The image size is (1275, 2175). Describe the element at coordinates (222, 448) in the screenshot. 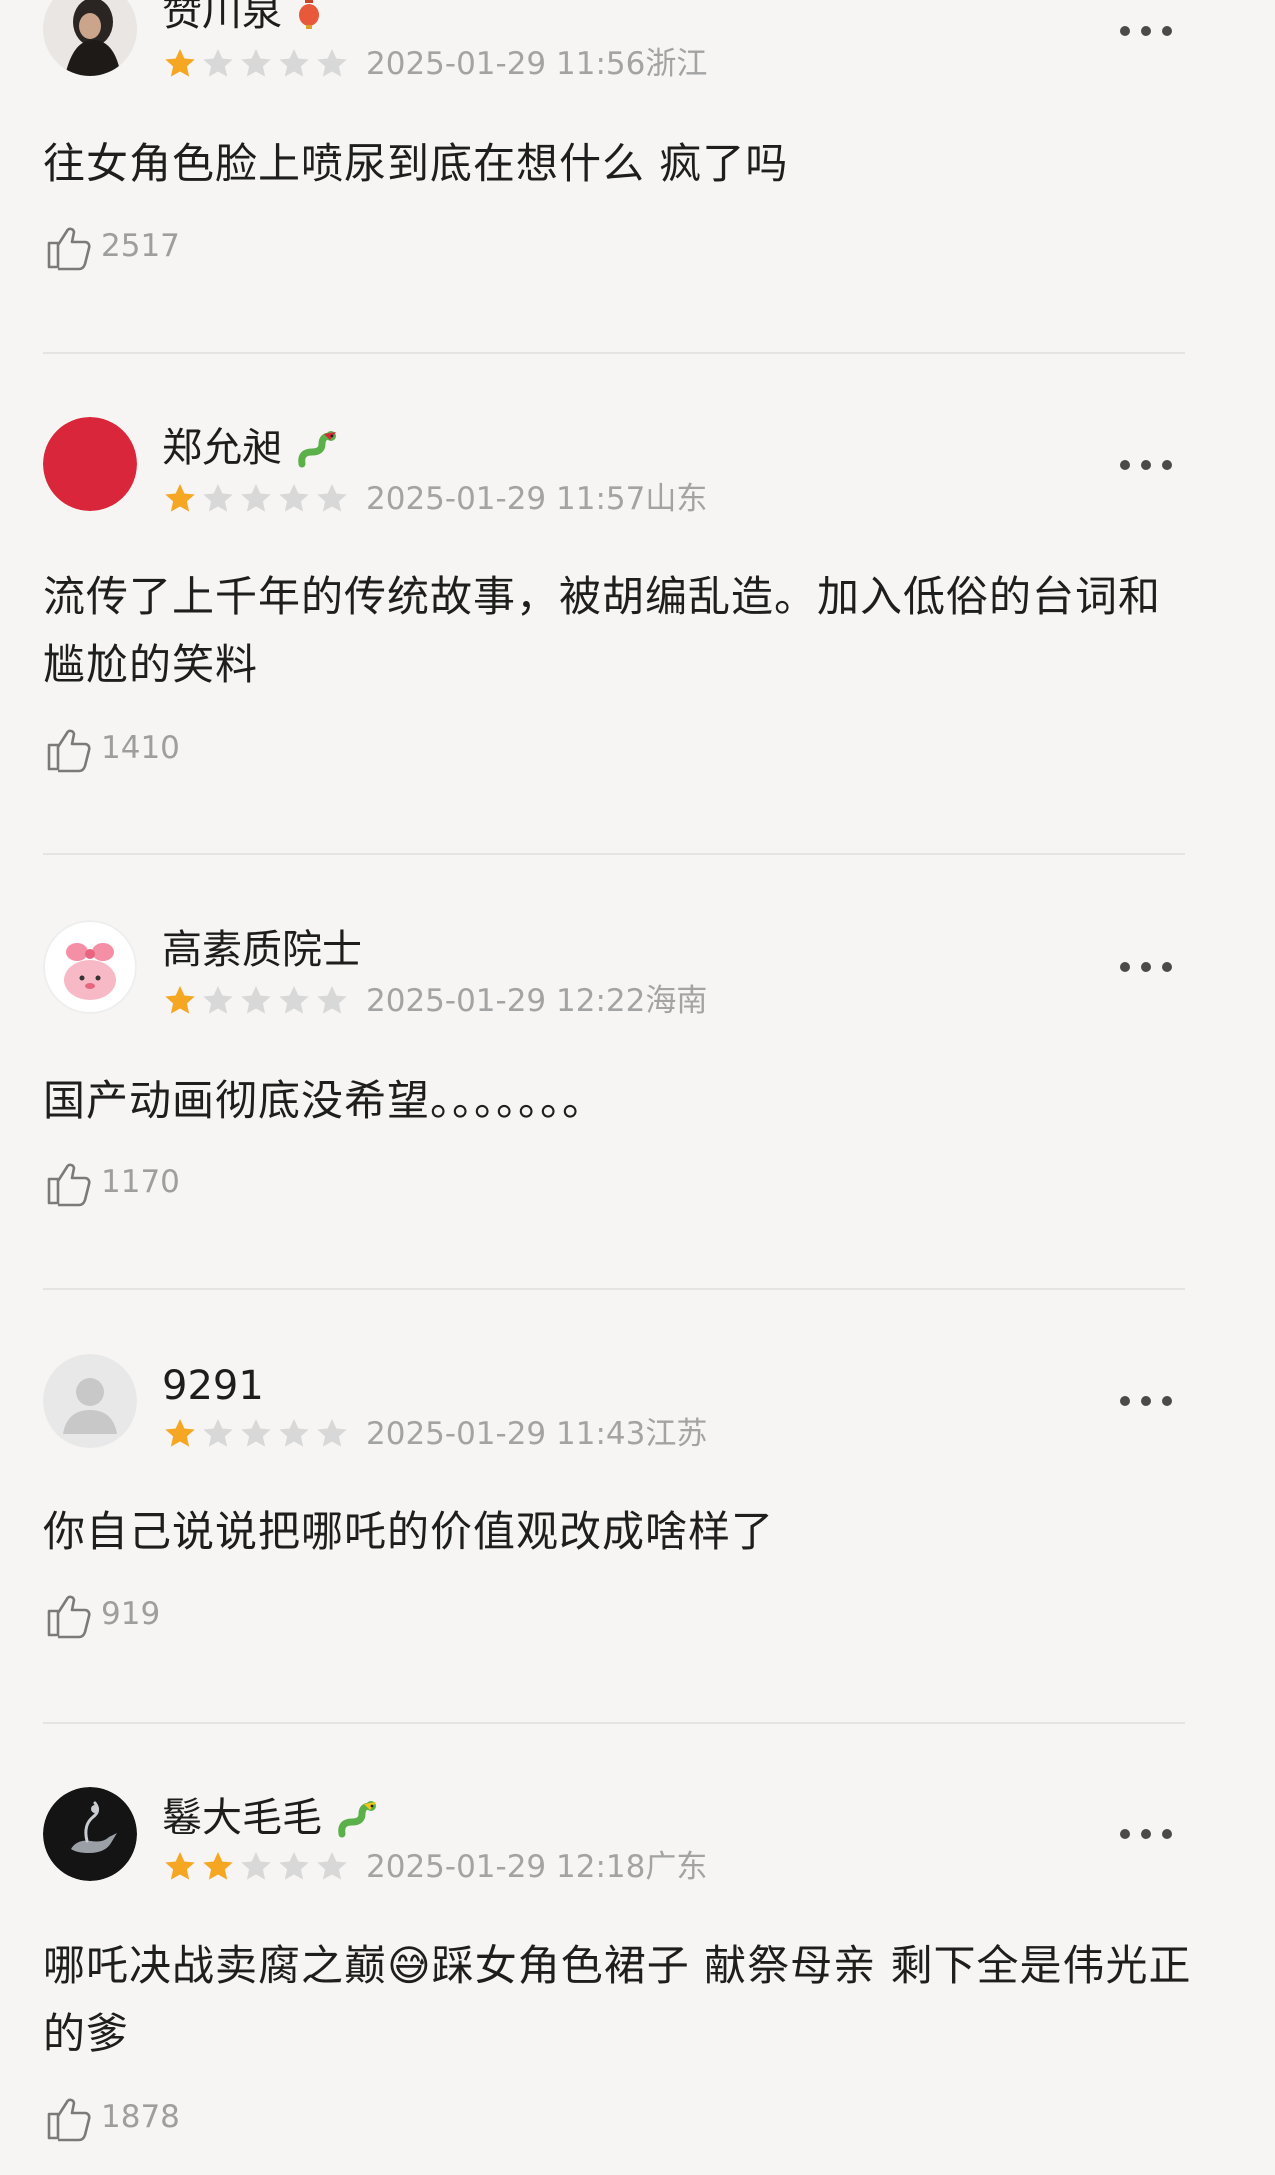

I see `username: 郑允昶` at that location.